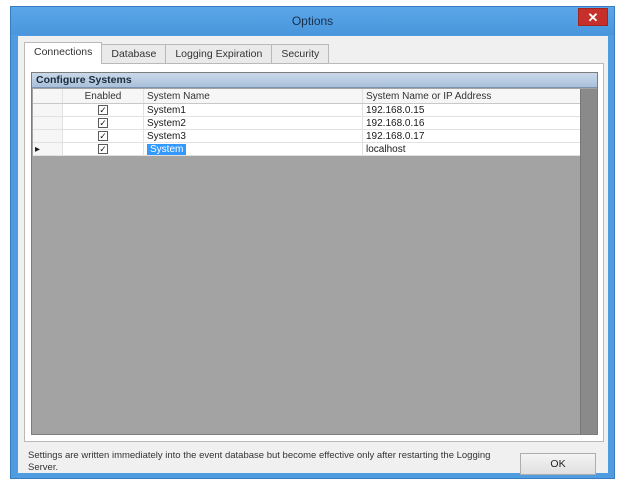 This screenshot has width=624, height=488. I want to click on address-cell: 192.168.0.17, so click(471, 136).